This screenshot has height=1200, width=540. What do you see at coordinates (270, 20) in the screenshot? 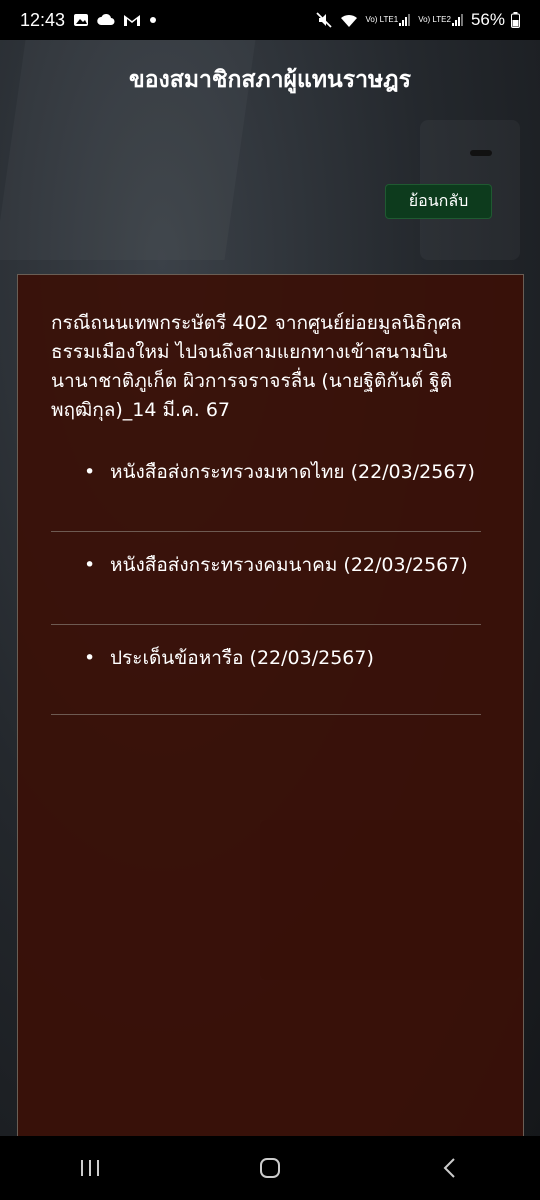
I see `status-bar: 12:43 Vo) LTE1 Vo) LTE2 56%` at bounding box center [270, 20].